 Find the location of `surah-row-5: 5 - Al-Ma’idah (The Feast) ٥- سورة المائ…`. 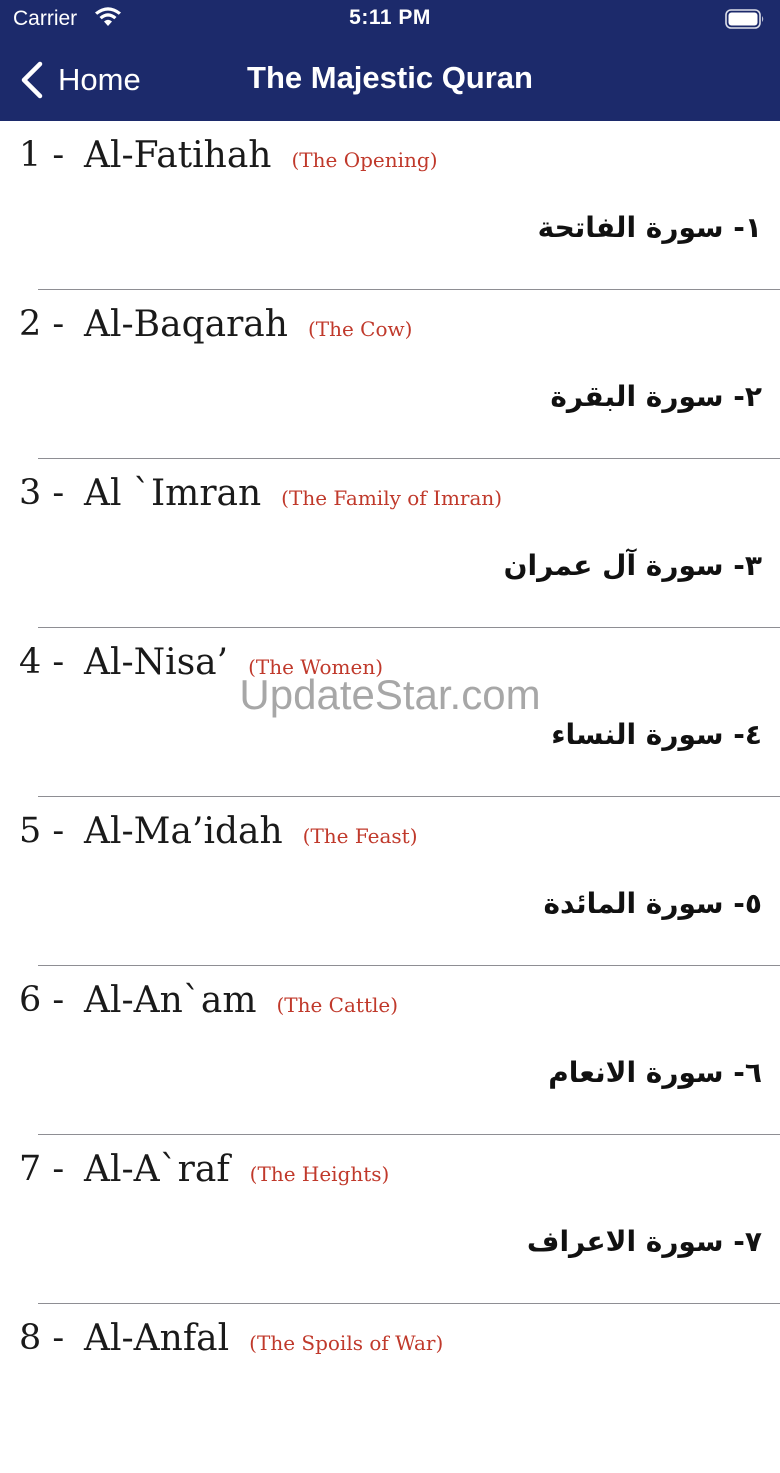

surah-row-5: 5 - Al-Ma’idah (The Feast) ٥- سورة المائ… is located at coordinates (390, 881).